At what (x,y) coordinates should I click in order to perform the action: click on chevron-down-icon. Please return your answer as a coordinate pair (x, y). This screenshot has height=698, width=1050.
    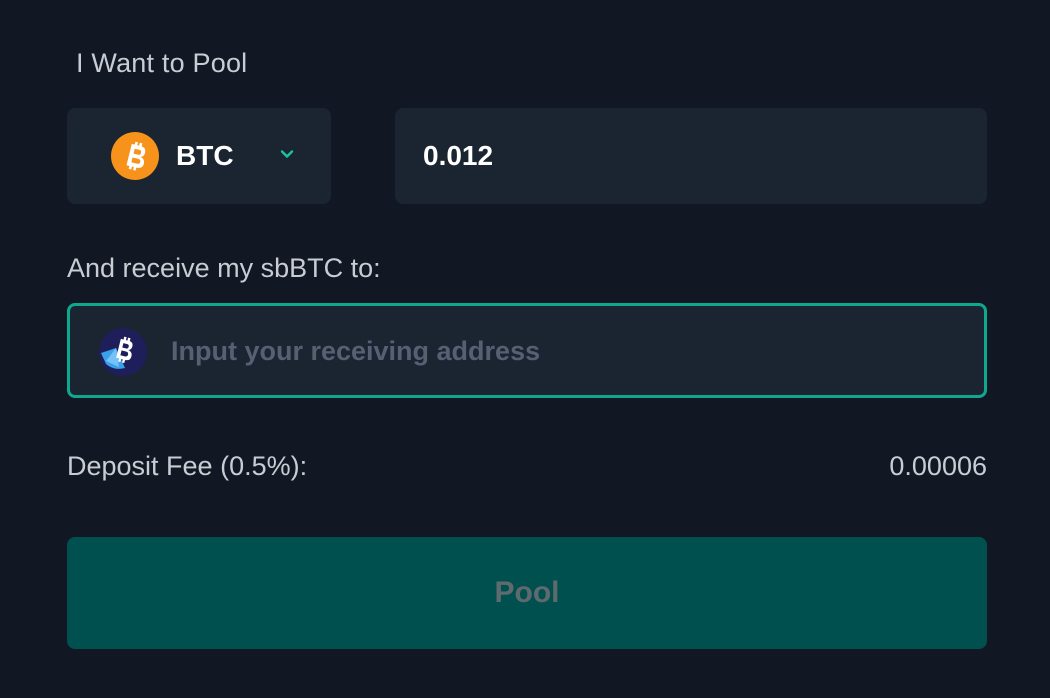
    Looking at the image, I should click on (287, 154).